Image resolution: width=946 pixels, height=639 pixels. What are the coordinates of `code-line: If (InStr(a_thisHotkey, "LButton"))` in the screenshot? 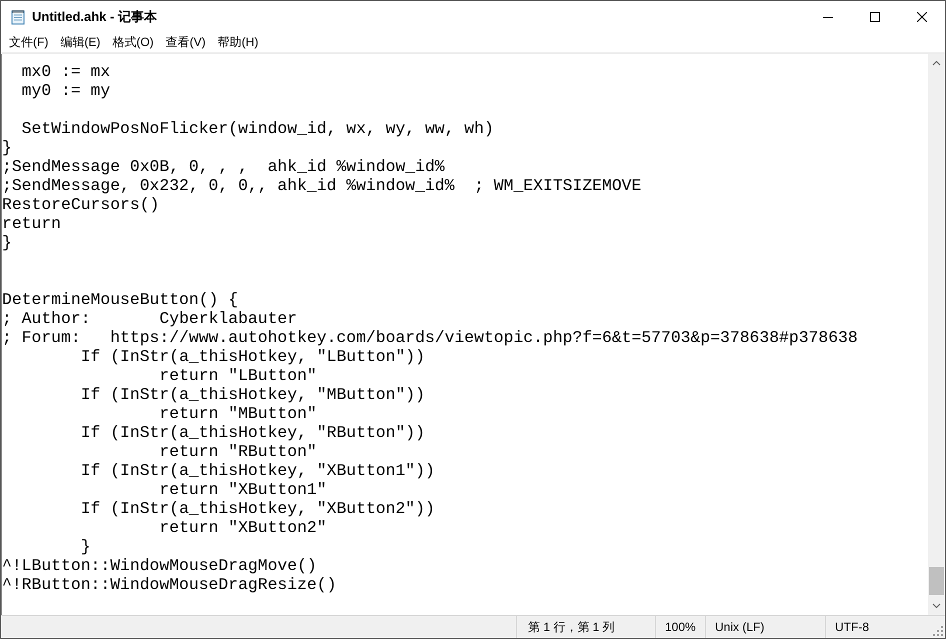 It's located at (253, 356).